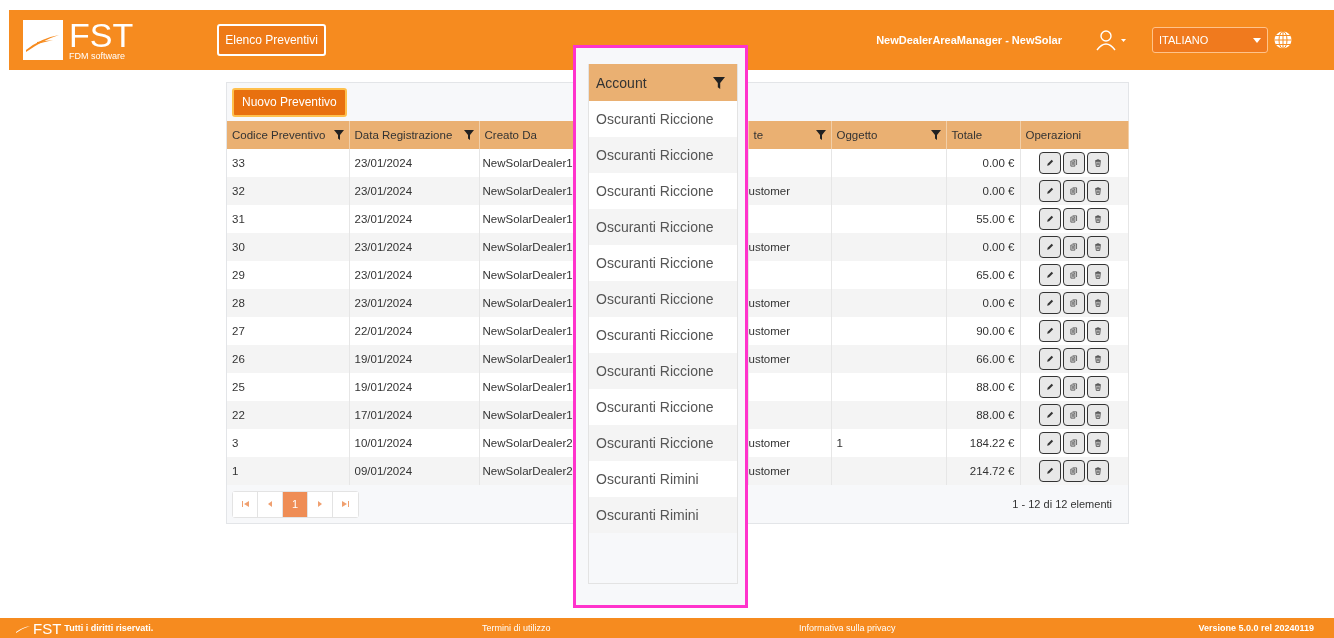 Image resolution: width=1334 pixels, height=638 pixels. What do you see at coordinates (109, 628) in the screenshot?
I see `copyright-text: Tutti i diritti riservati.` at bounding box center [109, 628].